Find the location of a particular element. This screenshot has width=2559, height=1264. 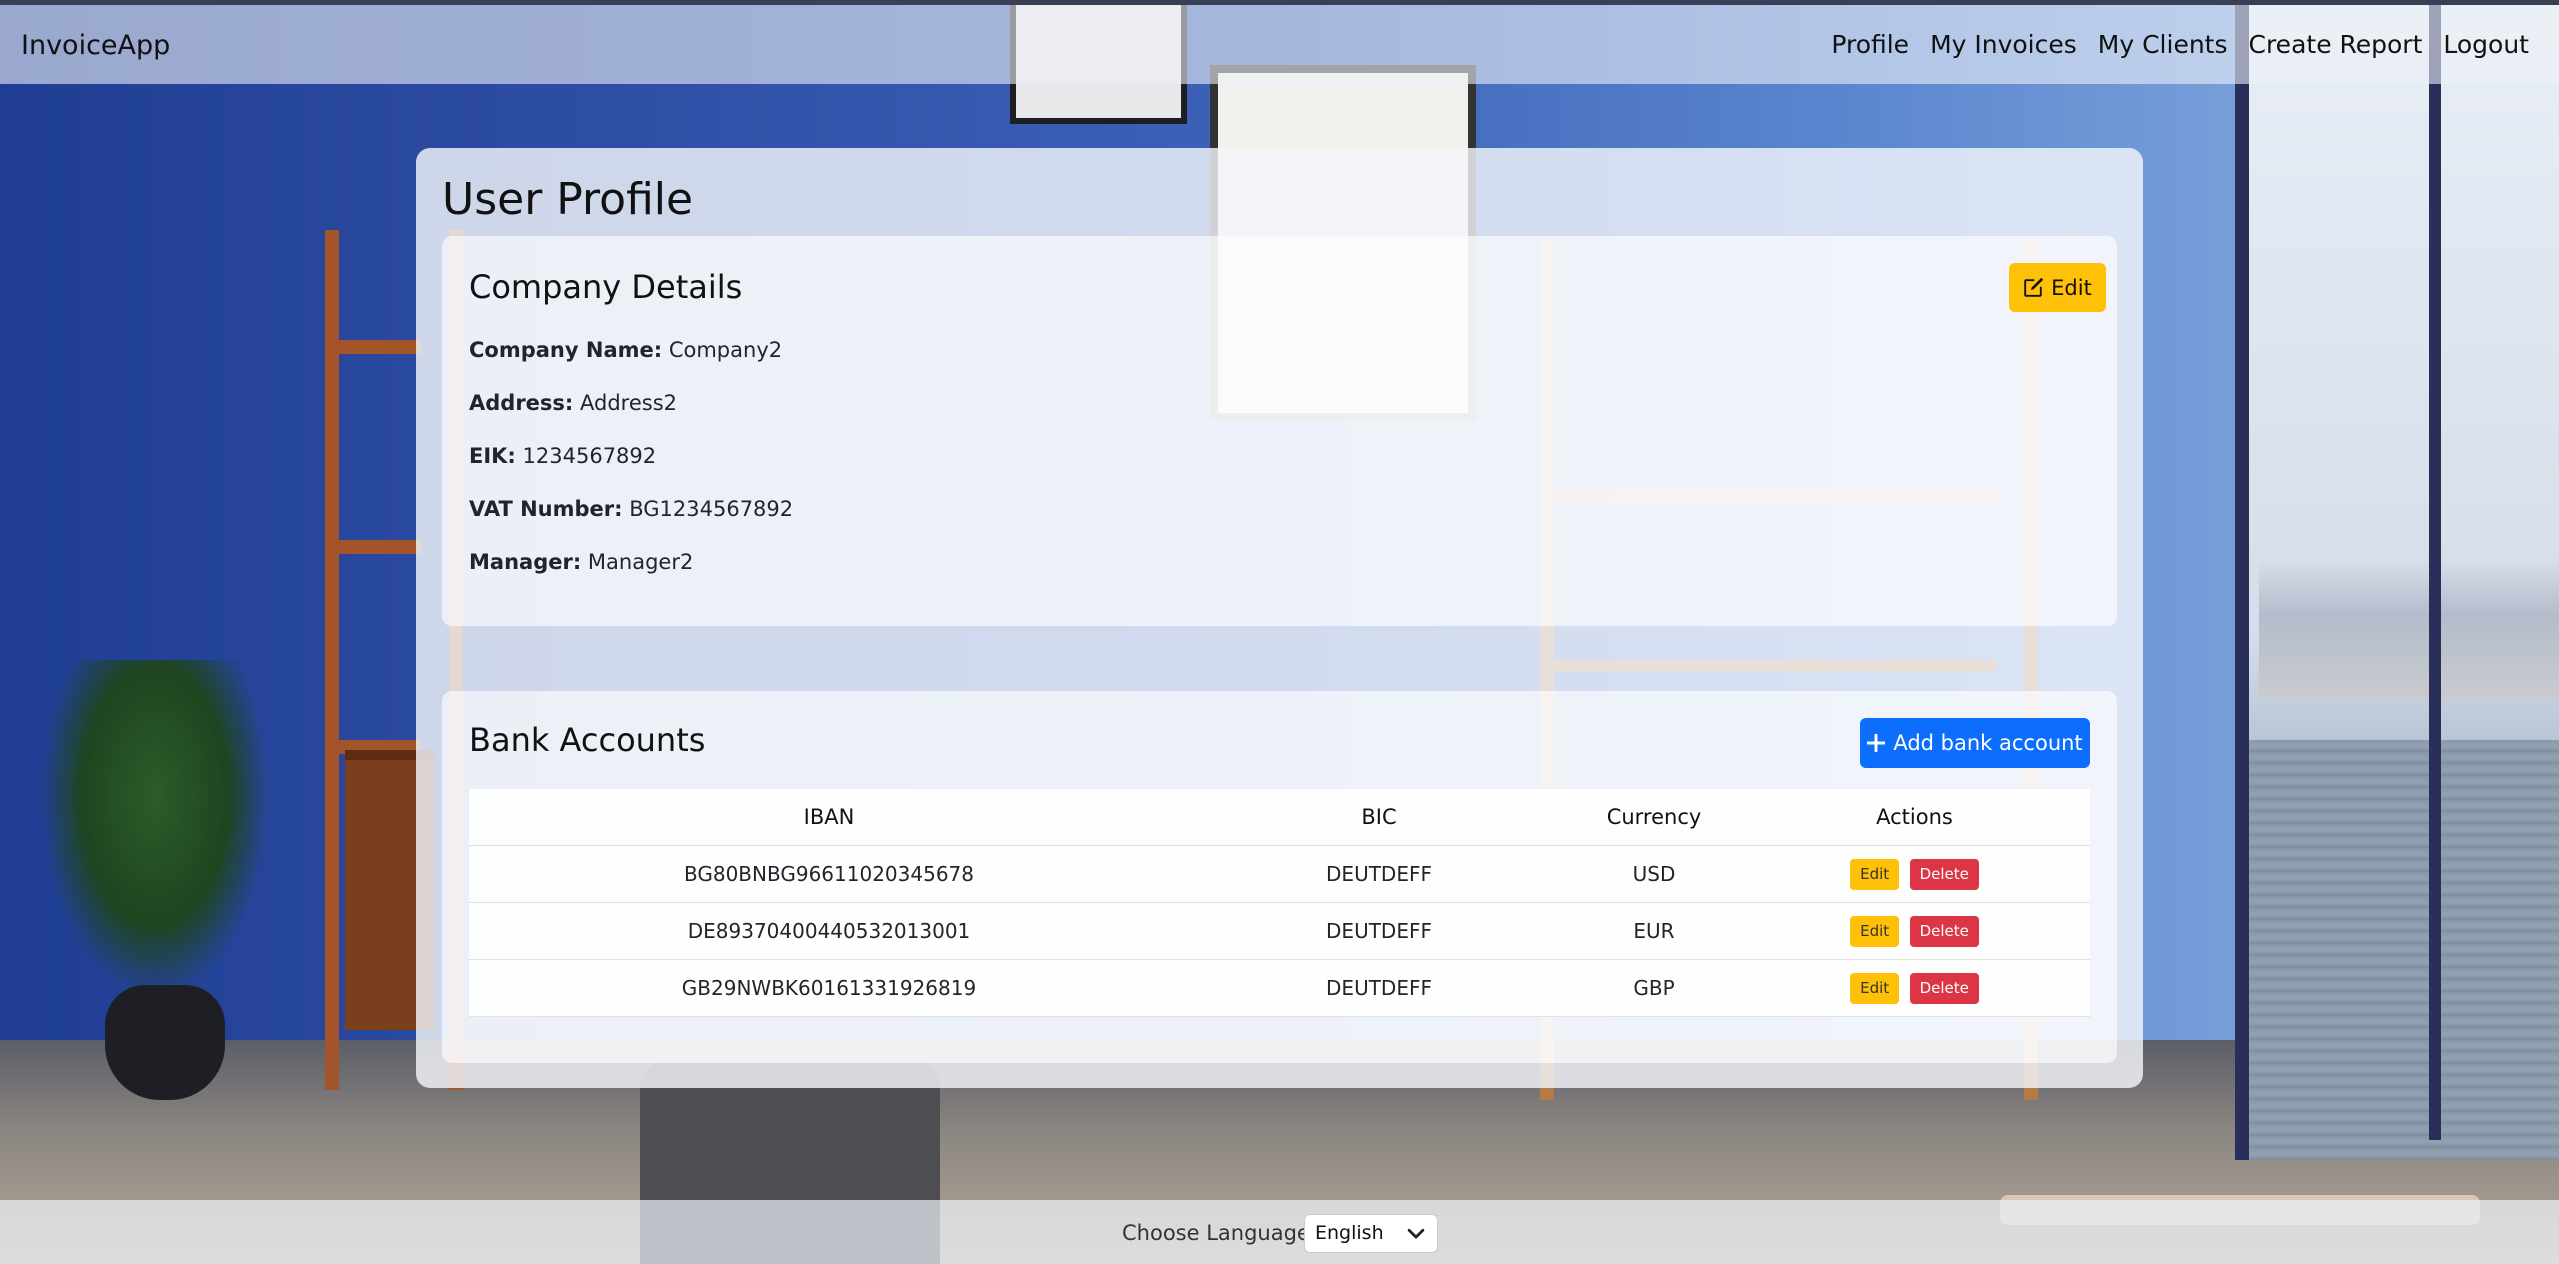

detail-company-name: Company Name: Company2 is located at coordinates (625, 350).